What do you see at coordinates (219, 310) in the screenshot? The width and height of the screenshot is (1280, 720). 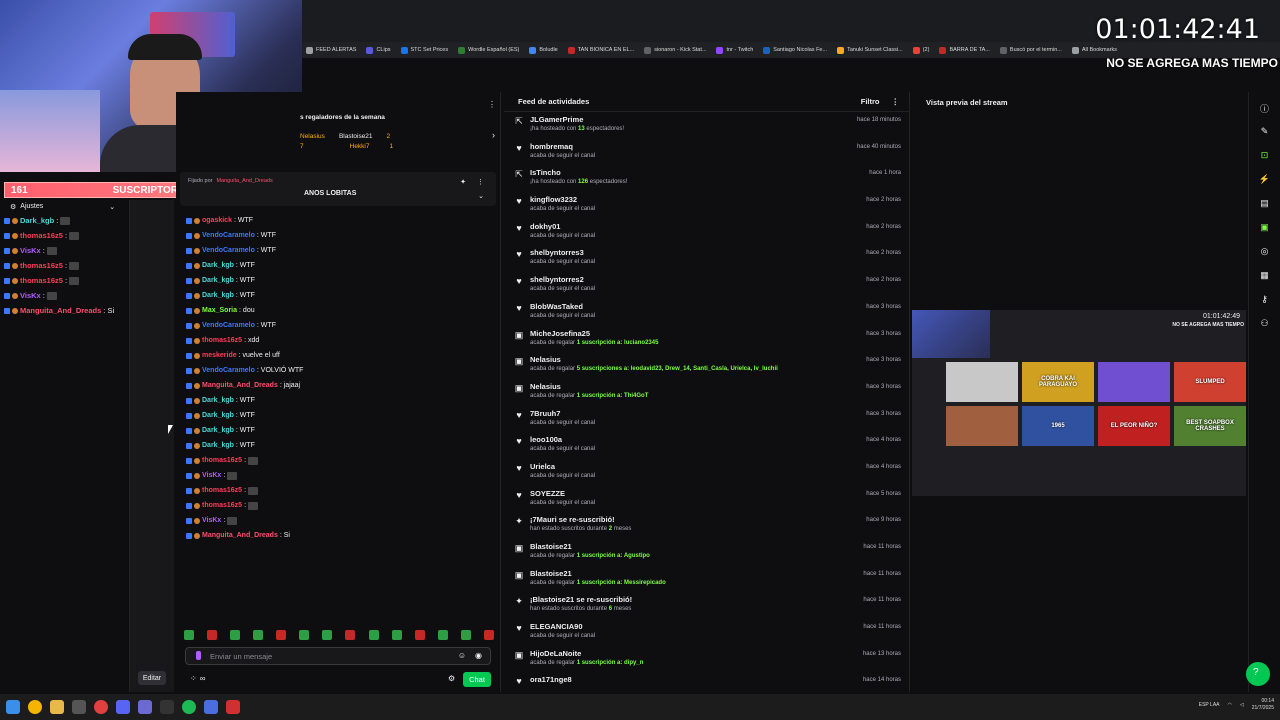 I see `chat-username: Max_Soria` at bounding box center [219, 310].